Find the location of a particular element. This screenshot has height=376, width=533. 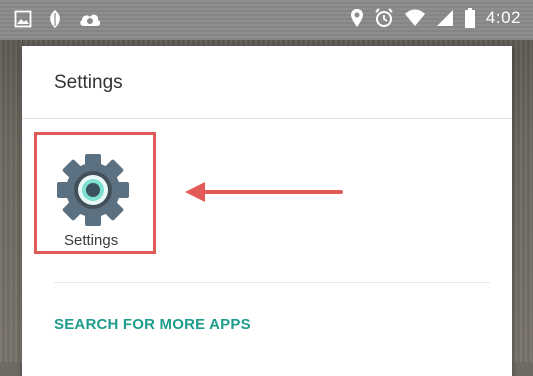

location-icon is located at coordinates (357, 18).